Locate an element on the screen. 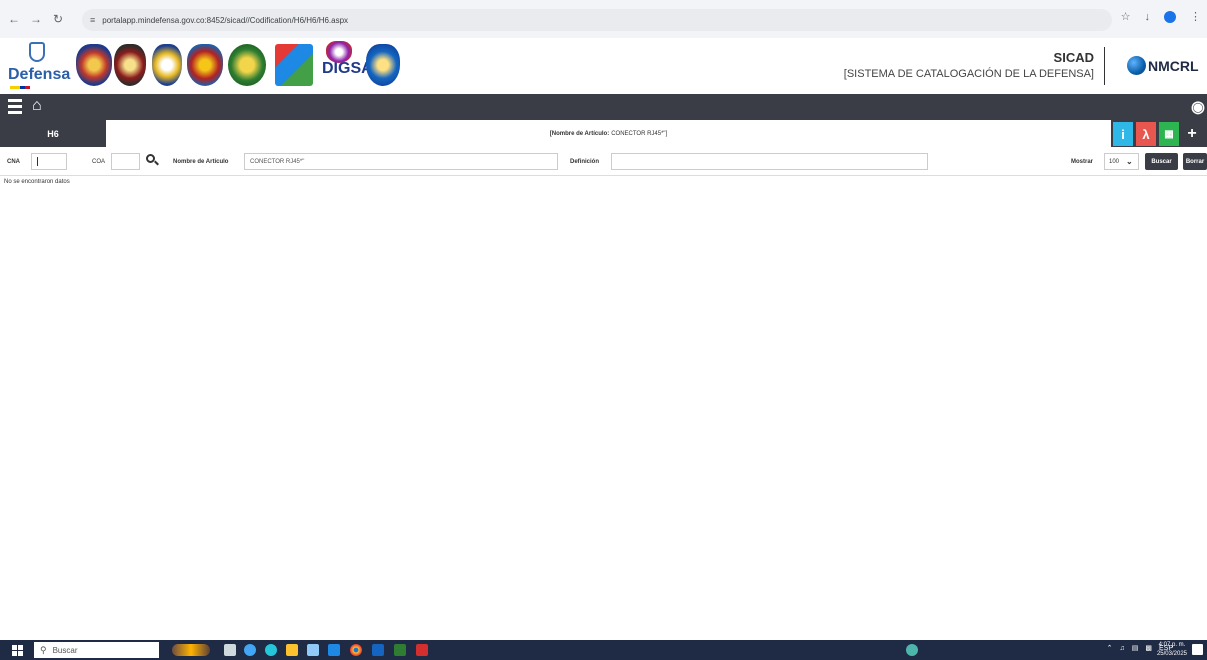  taskbar-search: ⚲ Buscar is located at coordinates (96, 650).